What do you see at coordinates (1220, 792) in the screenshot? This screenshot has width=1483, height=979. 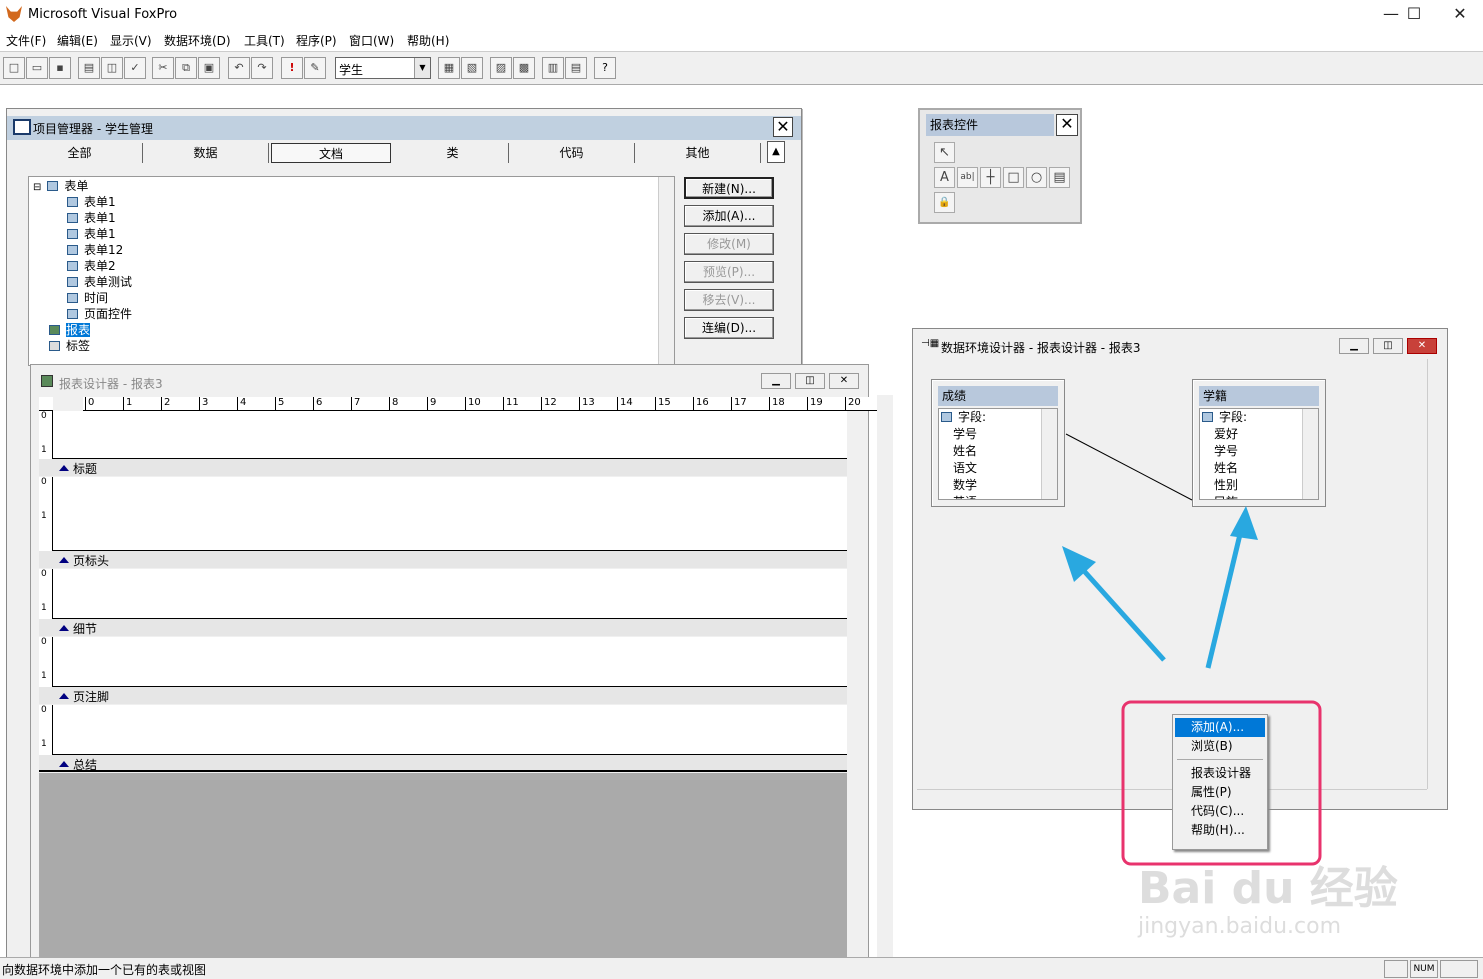 I see `menu-item-properties: 属性(P)` at bounding box center [1220, 792].